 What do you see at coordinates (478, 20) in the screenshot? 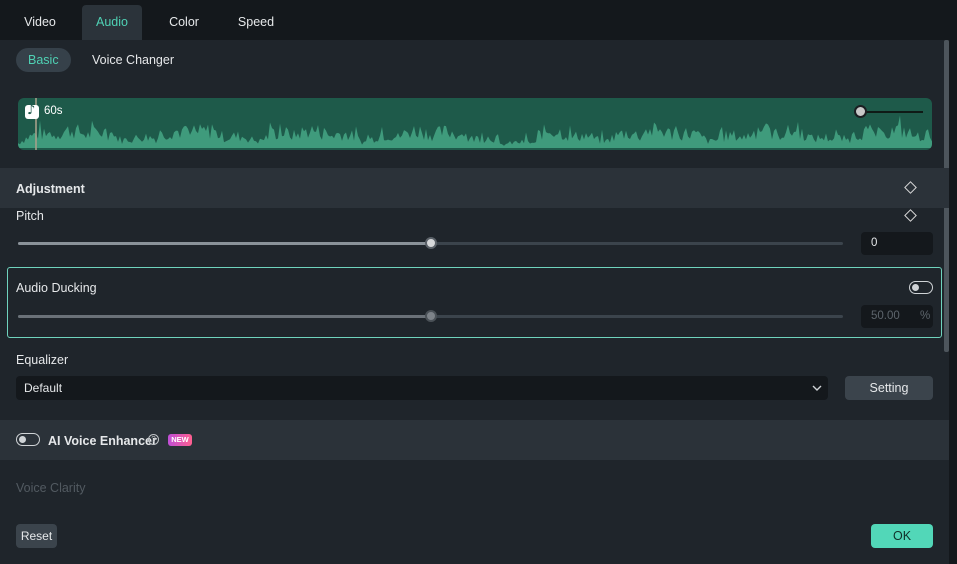
I see `tab-bar` at bounding box center [478, 20].